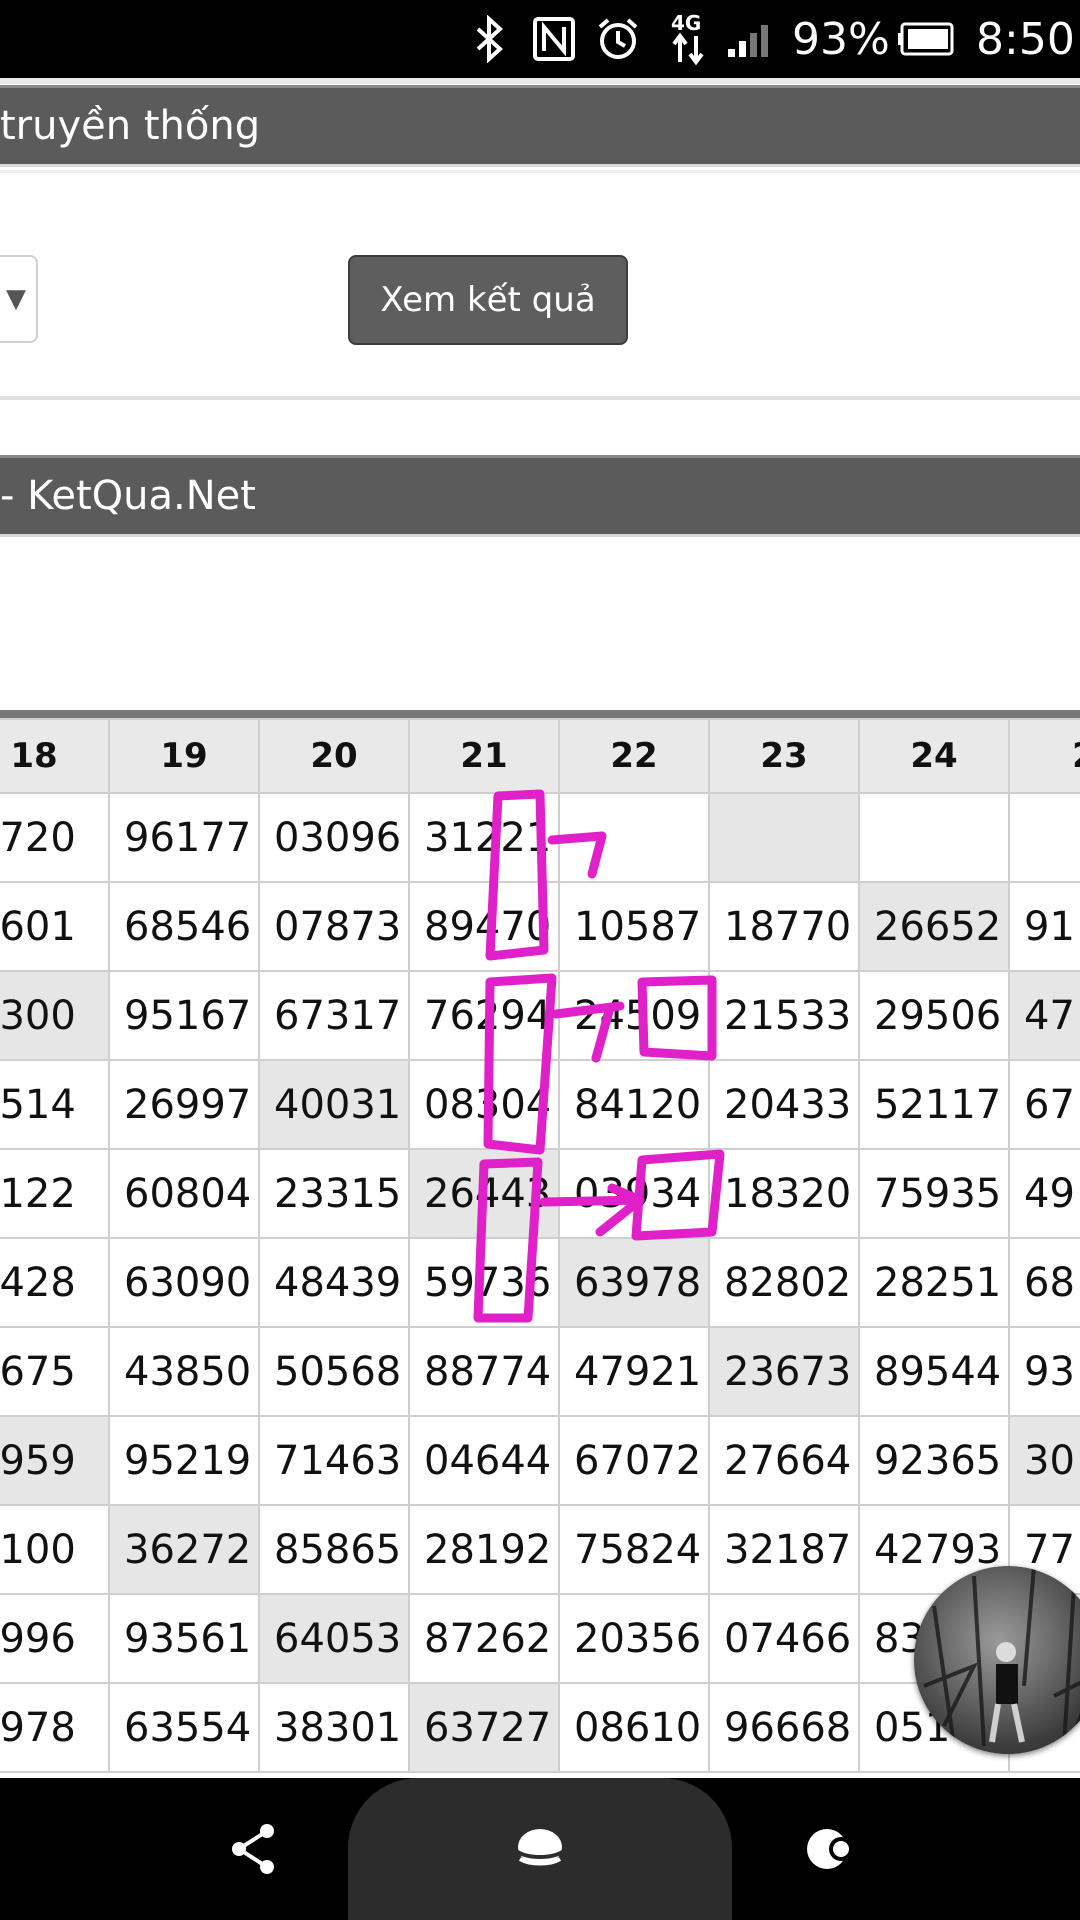 The width and height of the screenshot is (1080, 1920). Describe the element at coordinates (841, 39) in the screenshot. I see `battery-percent: 93%` at that location.